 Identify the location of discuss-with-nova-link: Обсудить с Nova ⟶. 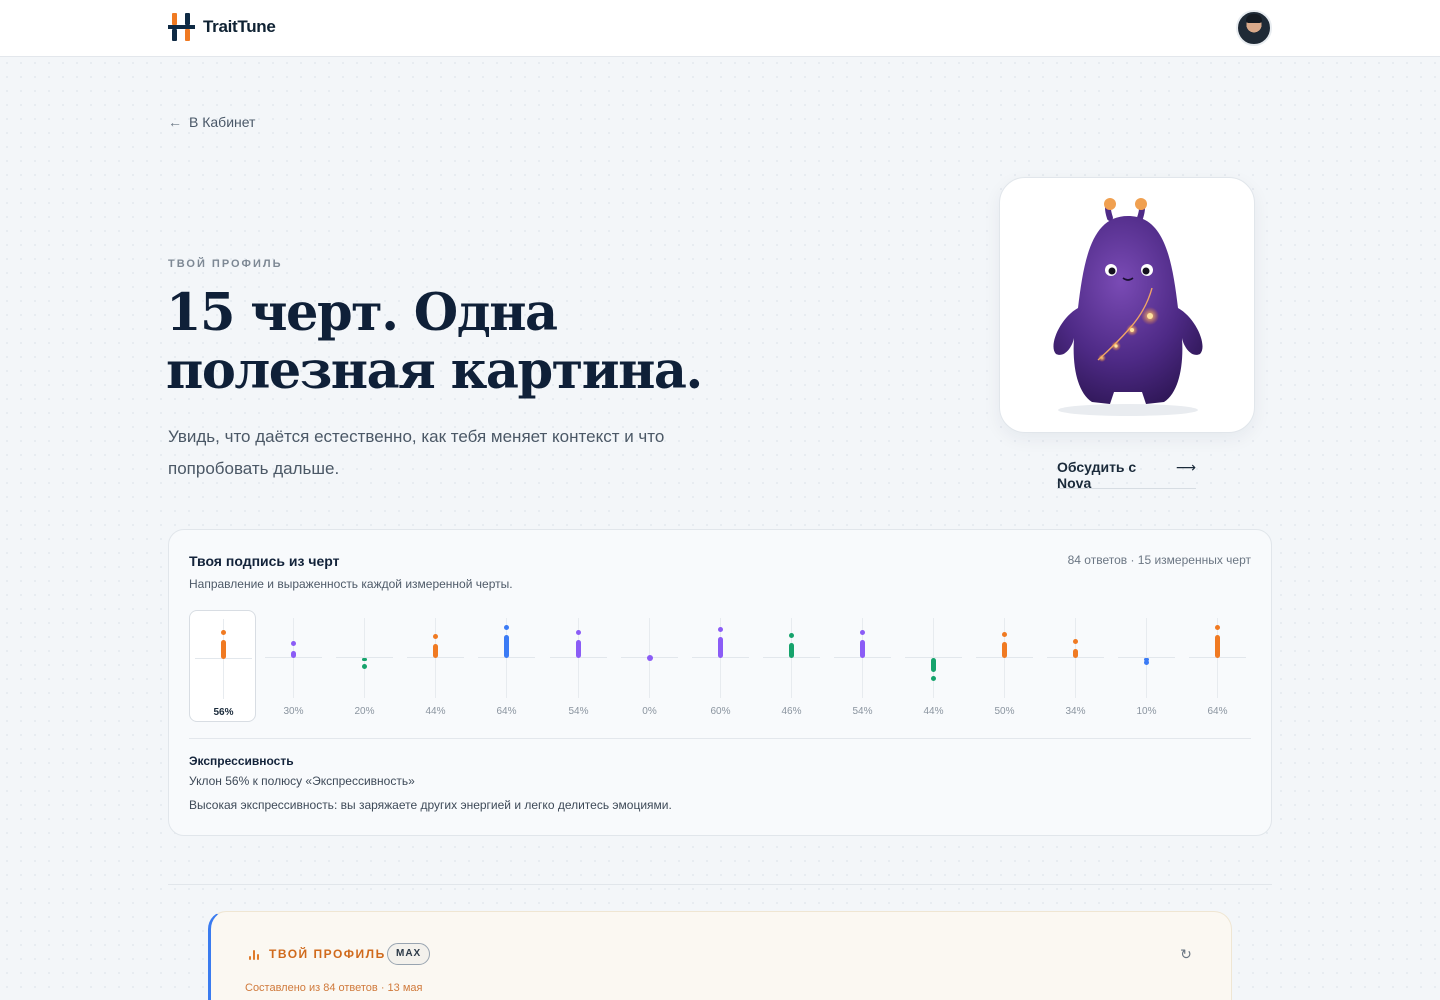
(1126, 473).